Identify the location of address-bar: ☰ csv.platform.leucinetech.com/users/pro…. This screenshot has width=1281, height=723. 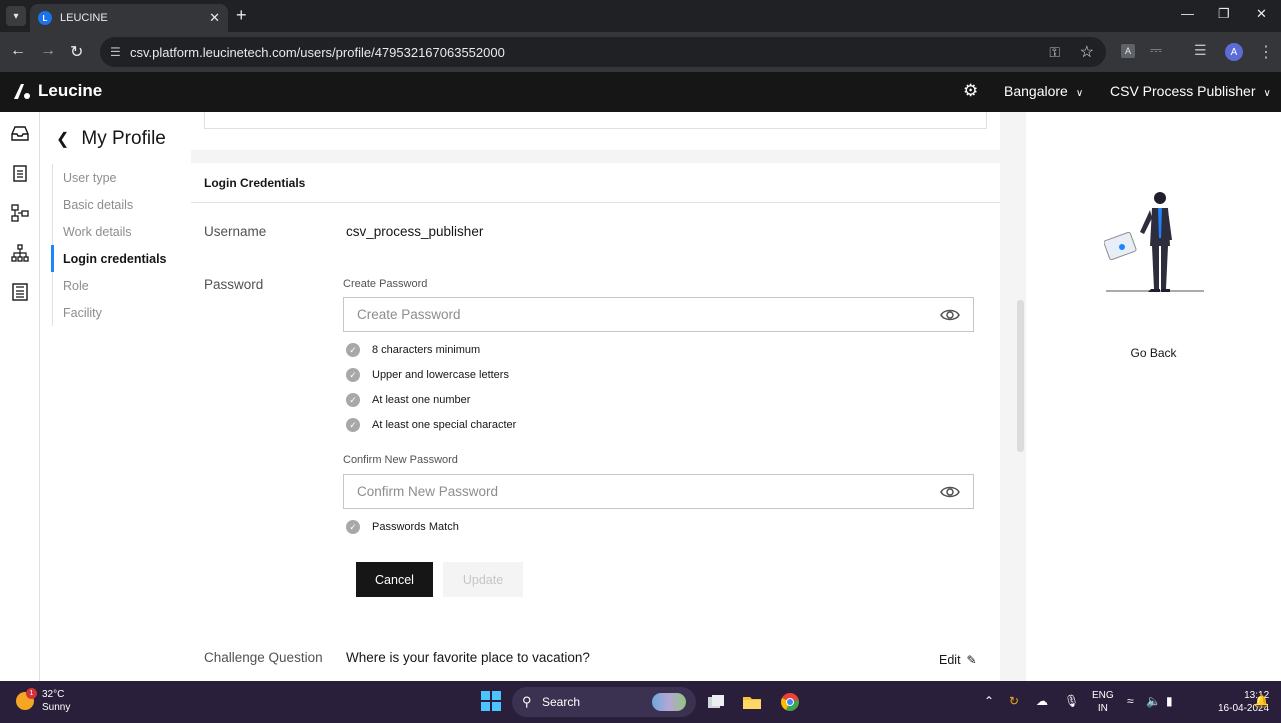
(603, 52).